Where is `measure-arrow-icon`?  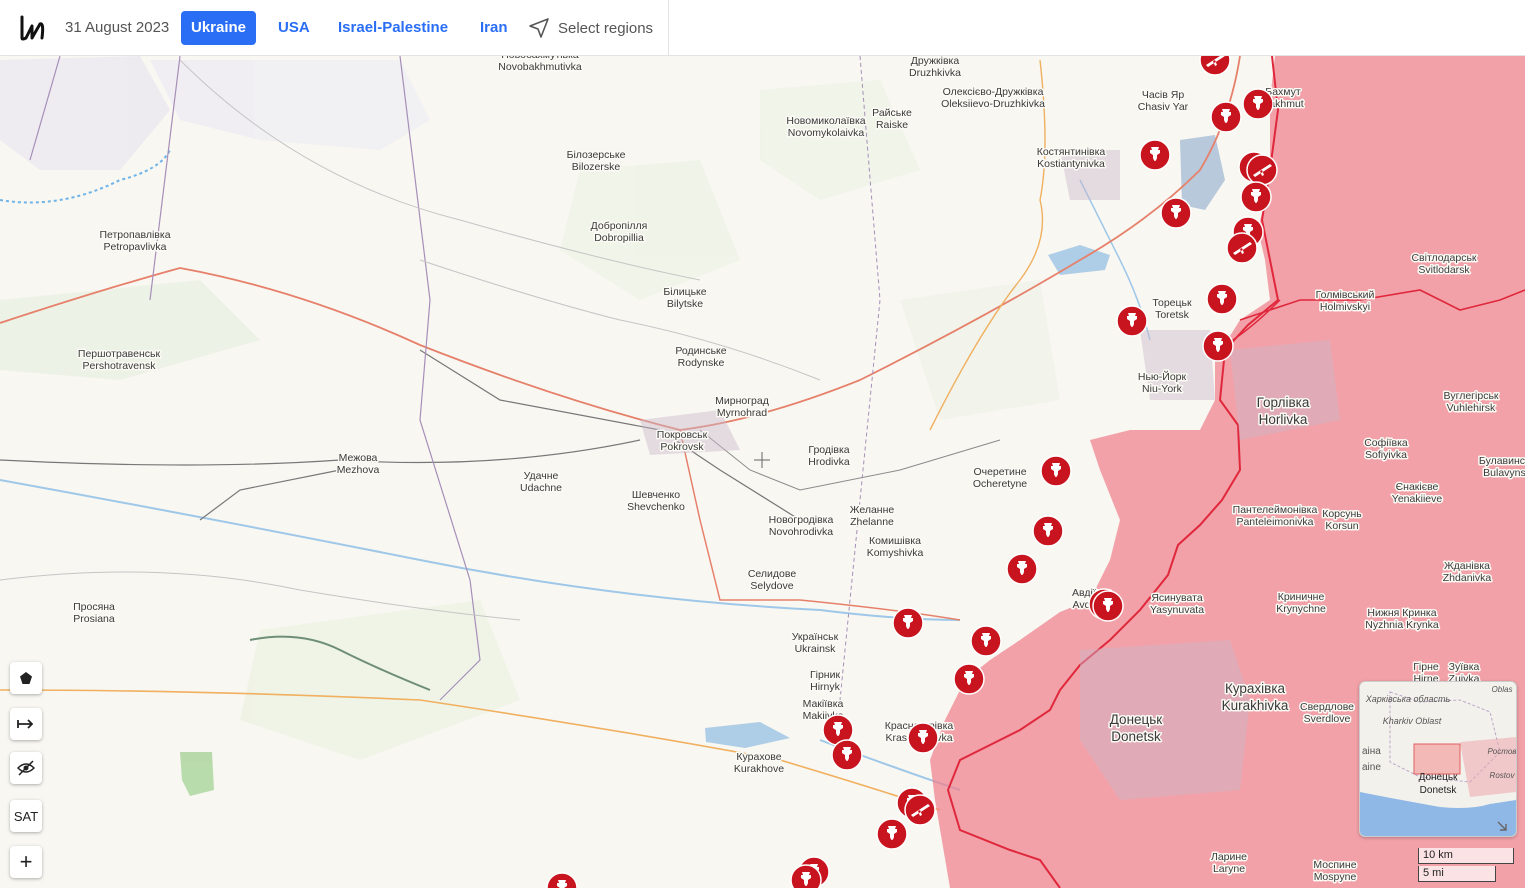
measure-arrow-icon is located at coordinates (25, 724).